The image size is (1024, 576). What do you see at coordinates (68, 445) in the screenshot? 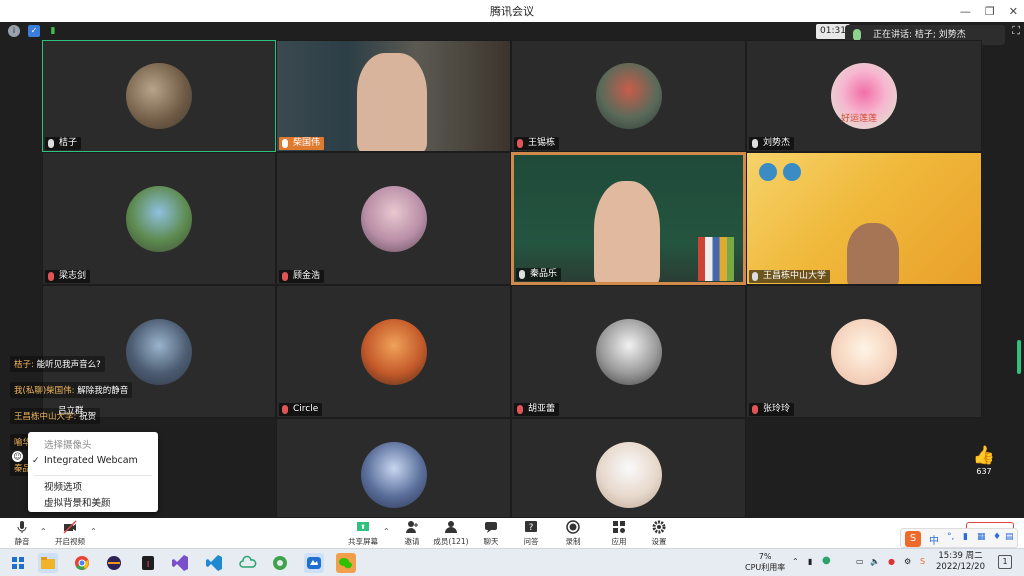
I see `camera-menu-header: 选择摄像头` at bounding box center [68, 445].